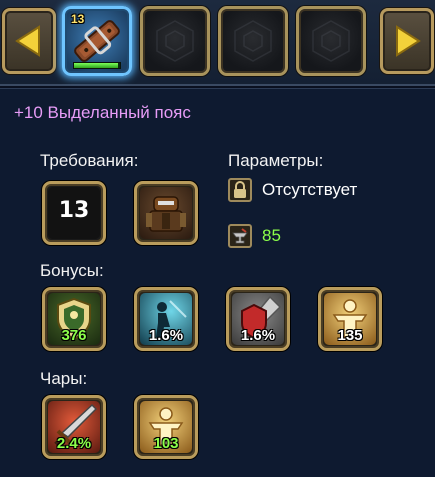 The height and width of the screenshot is (477, 435). Describe the element at coordinates (74, 335) in the screenshot. I see `bonus-value: 376` at that location.